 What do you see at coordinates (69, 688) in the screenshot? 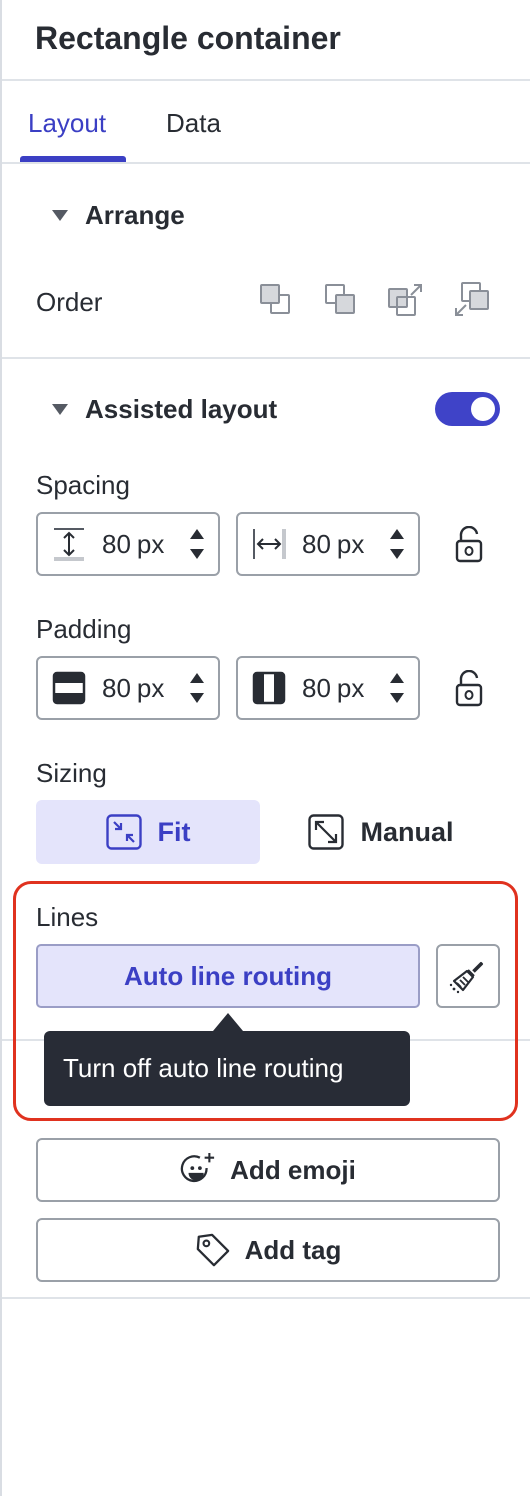
I see `vertical-padding-icon` at bounding box center [69, 688].